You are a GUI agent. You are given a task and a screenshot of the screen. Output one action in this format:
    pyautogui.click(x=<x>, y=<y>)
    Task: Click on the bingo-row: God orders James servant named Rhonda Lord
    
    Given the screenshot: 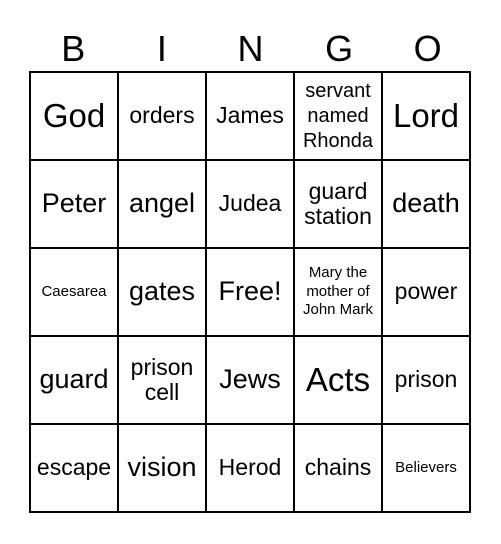 What is the action you would take?
    pyautogui.click(x=250, y=116)
    